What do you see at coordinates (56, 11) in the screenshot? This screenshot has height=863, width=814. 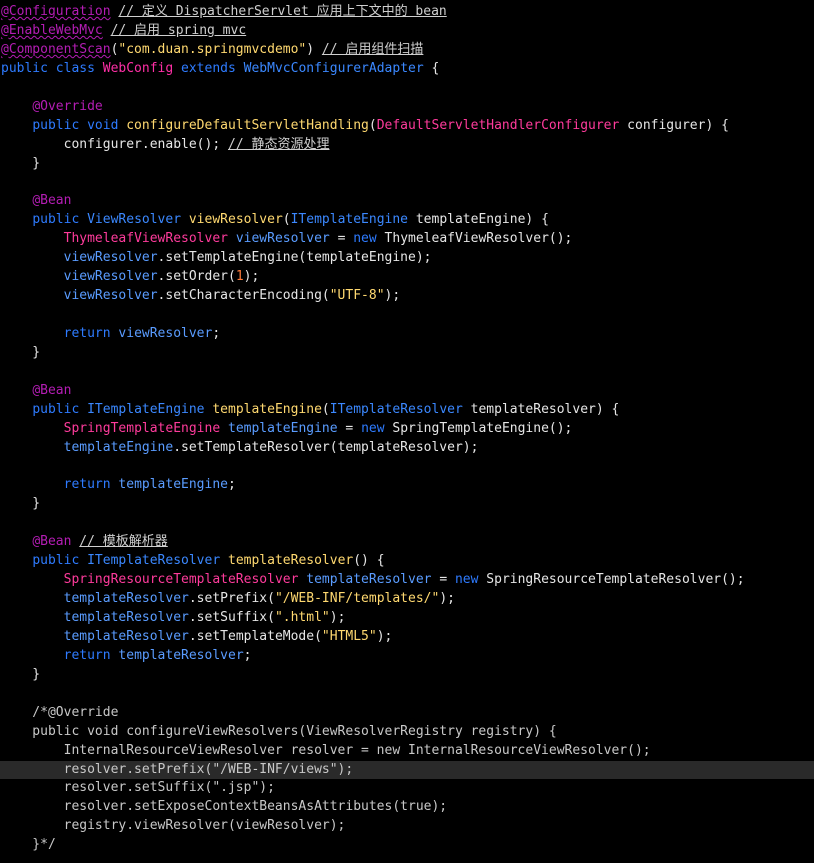 I see `code-token: @Configuration` at bounding box center [56, 11].